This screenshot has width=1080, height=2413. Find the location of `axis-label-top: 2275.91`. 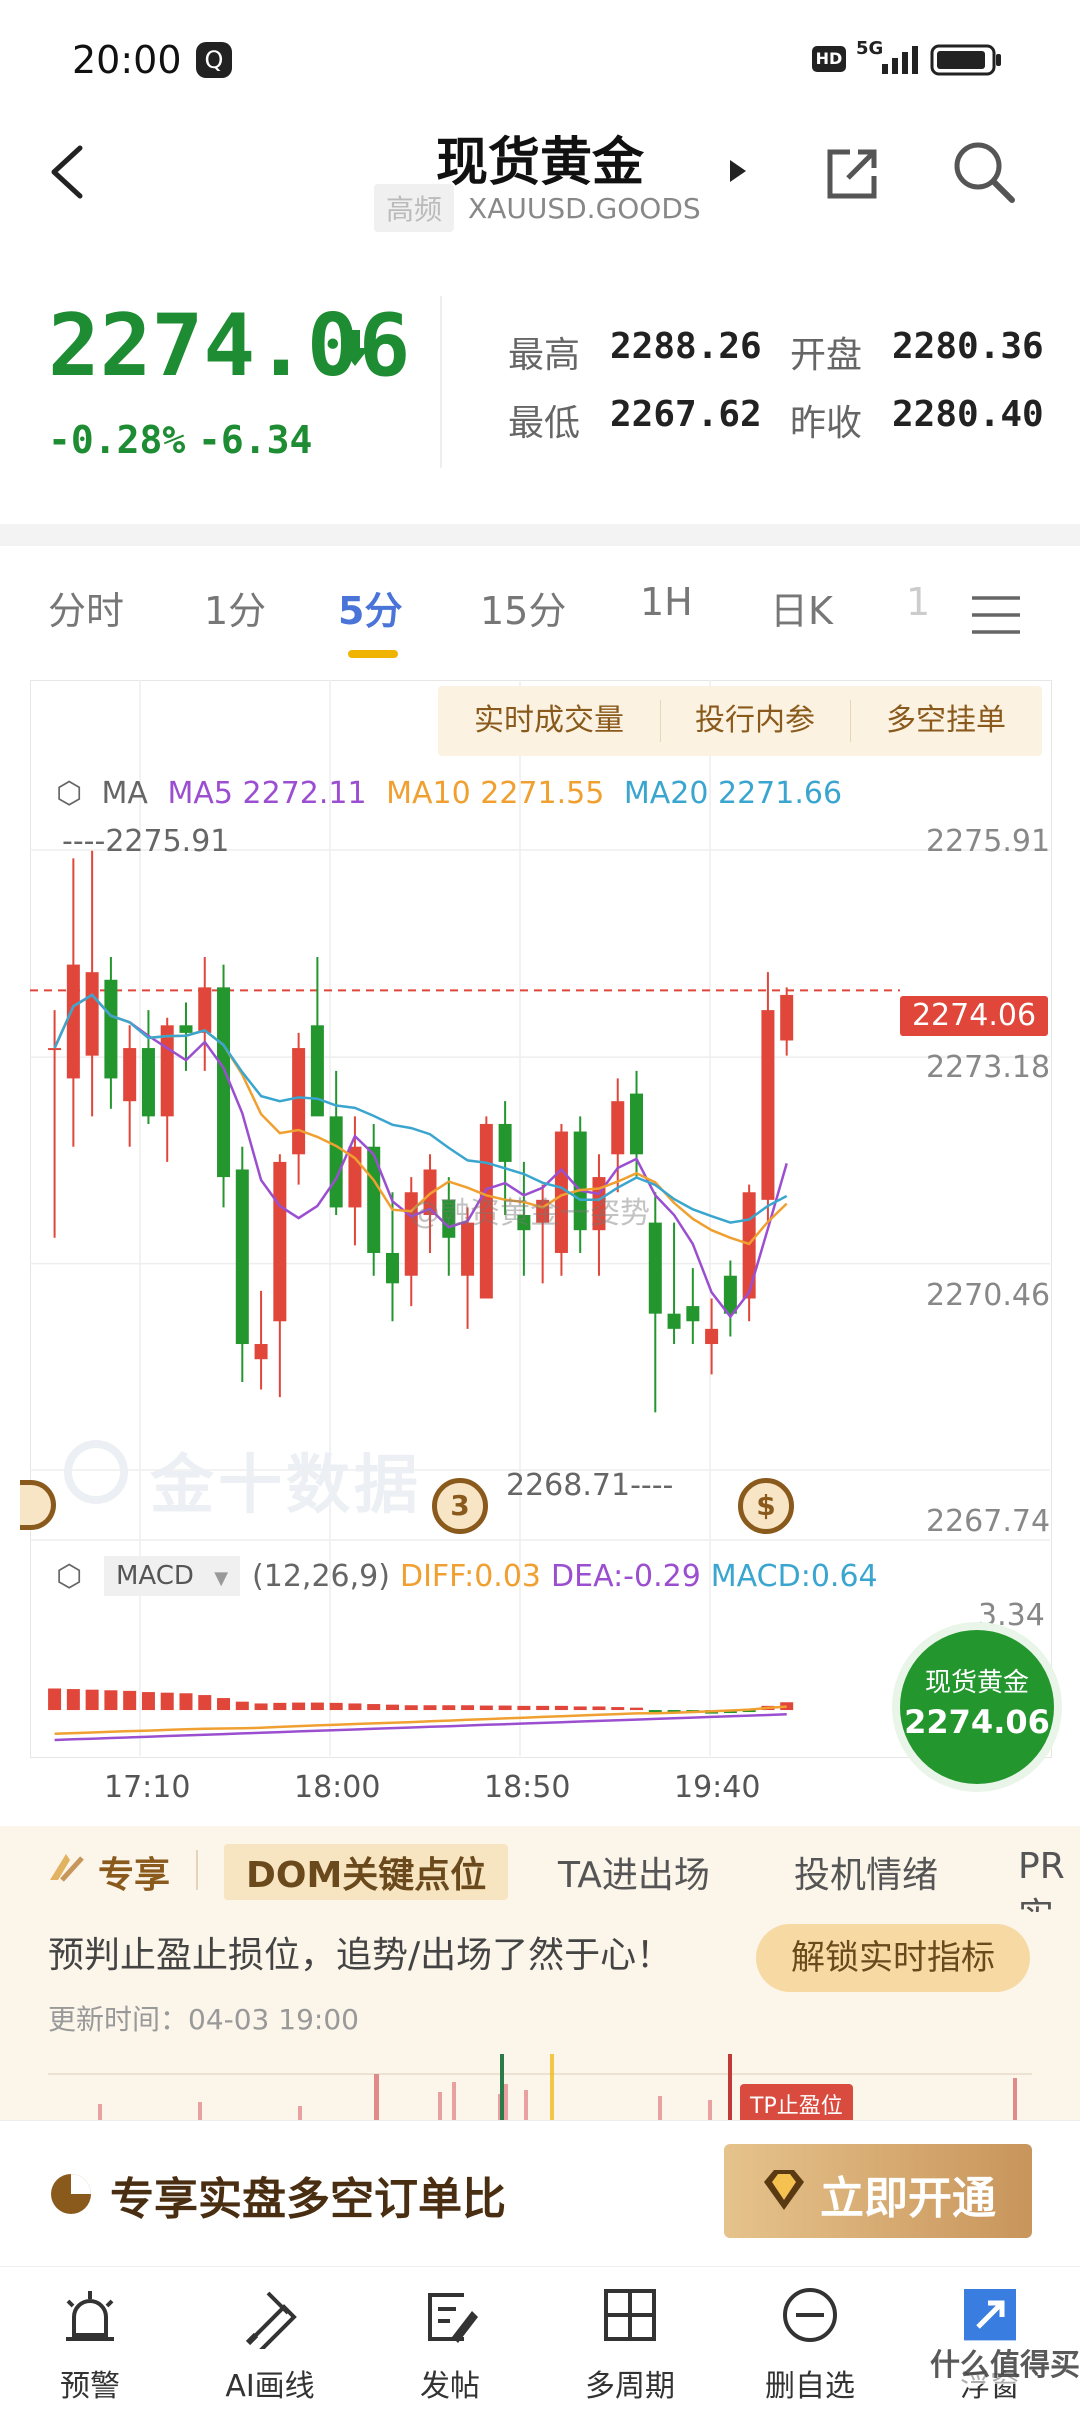

axis-label-top: 2275.91 is located at coordinates (988, 841).